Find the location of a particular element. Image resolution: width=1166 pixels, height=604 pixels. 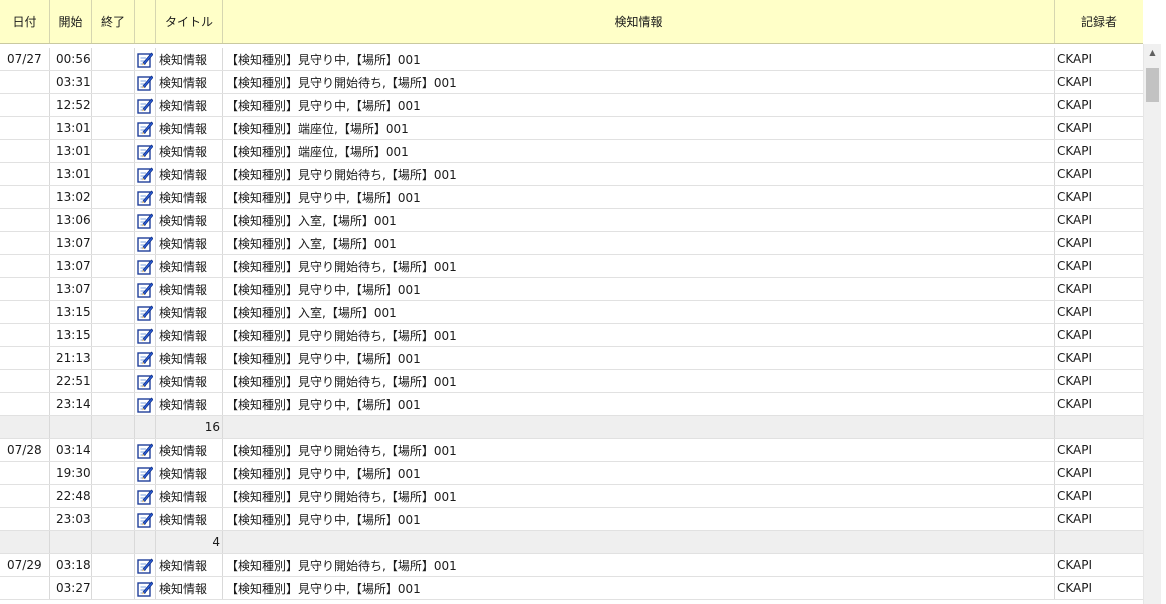

table-row: 22:48 検知情報 【検知種別】見守り開始待ち,【場所】001 CKAPI is located at coordinates (571, 496).